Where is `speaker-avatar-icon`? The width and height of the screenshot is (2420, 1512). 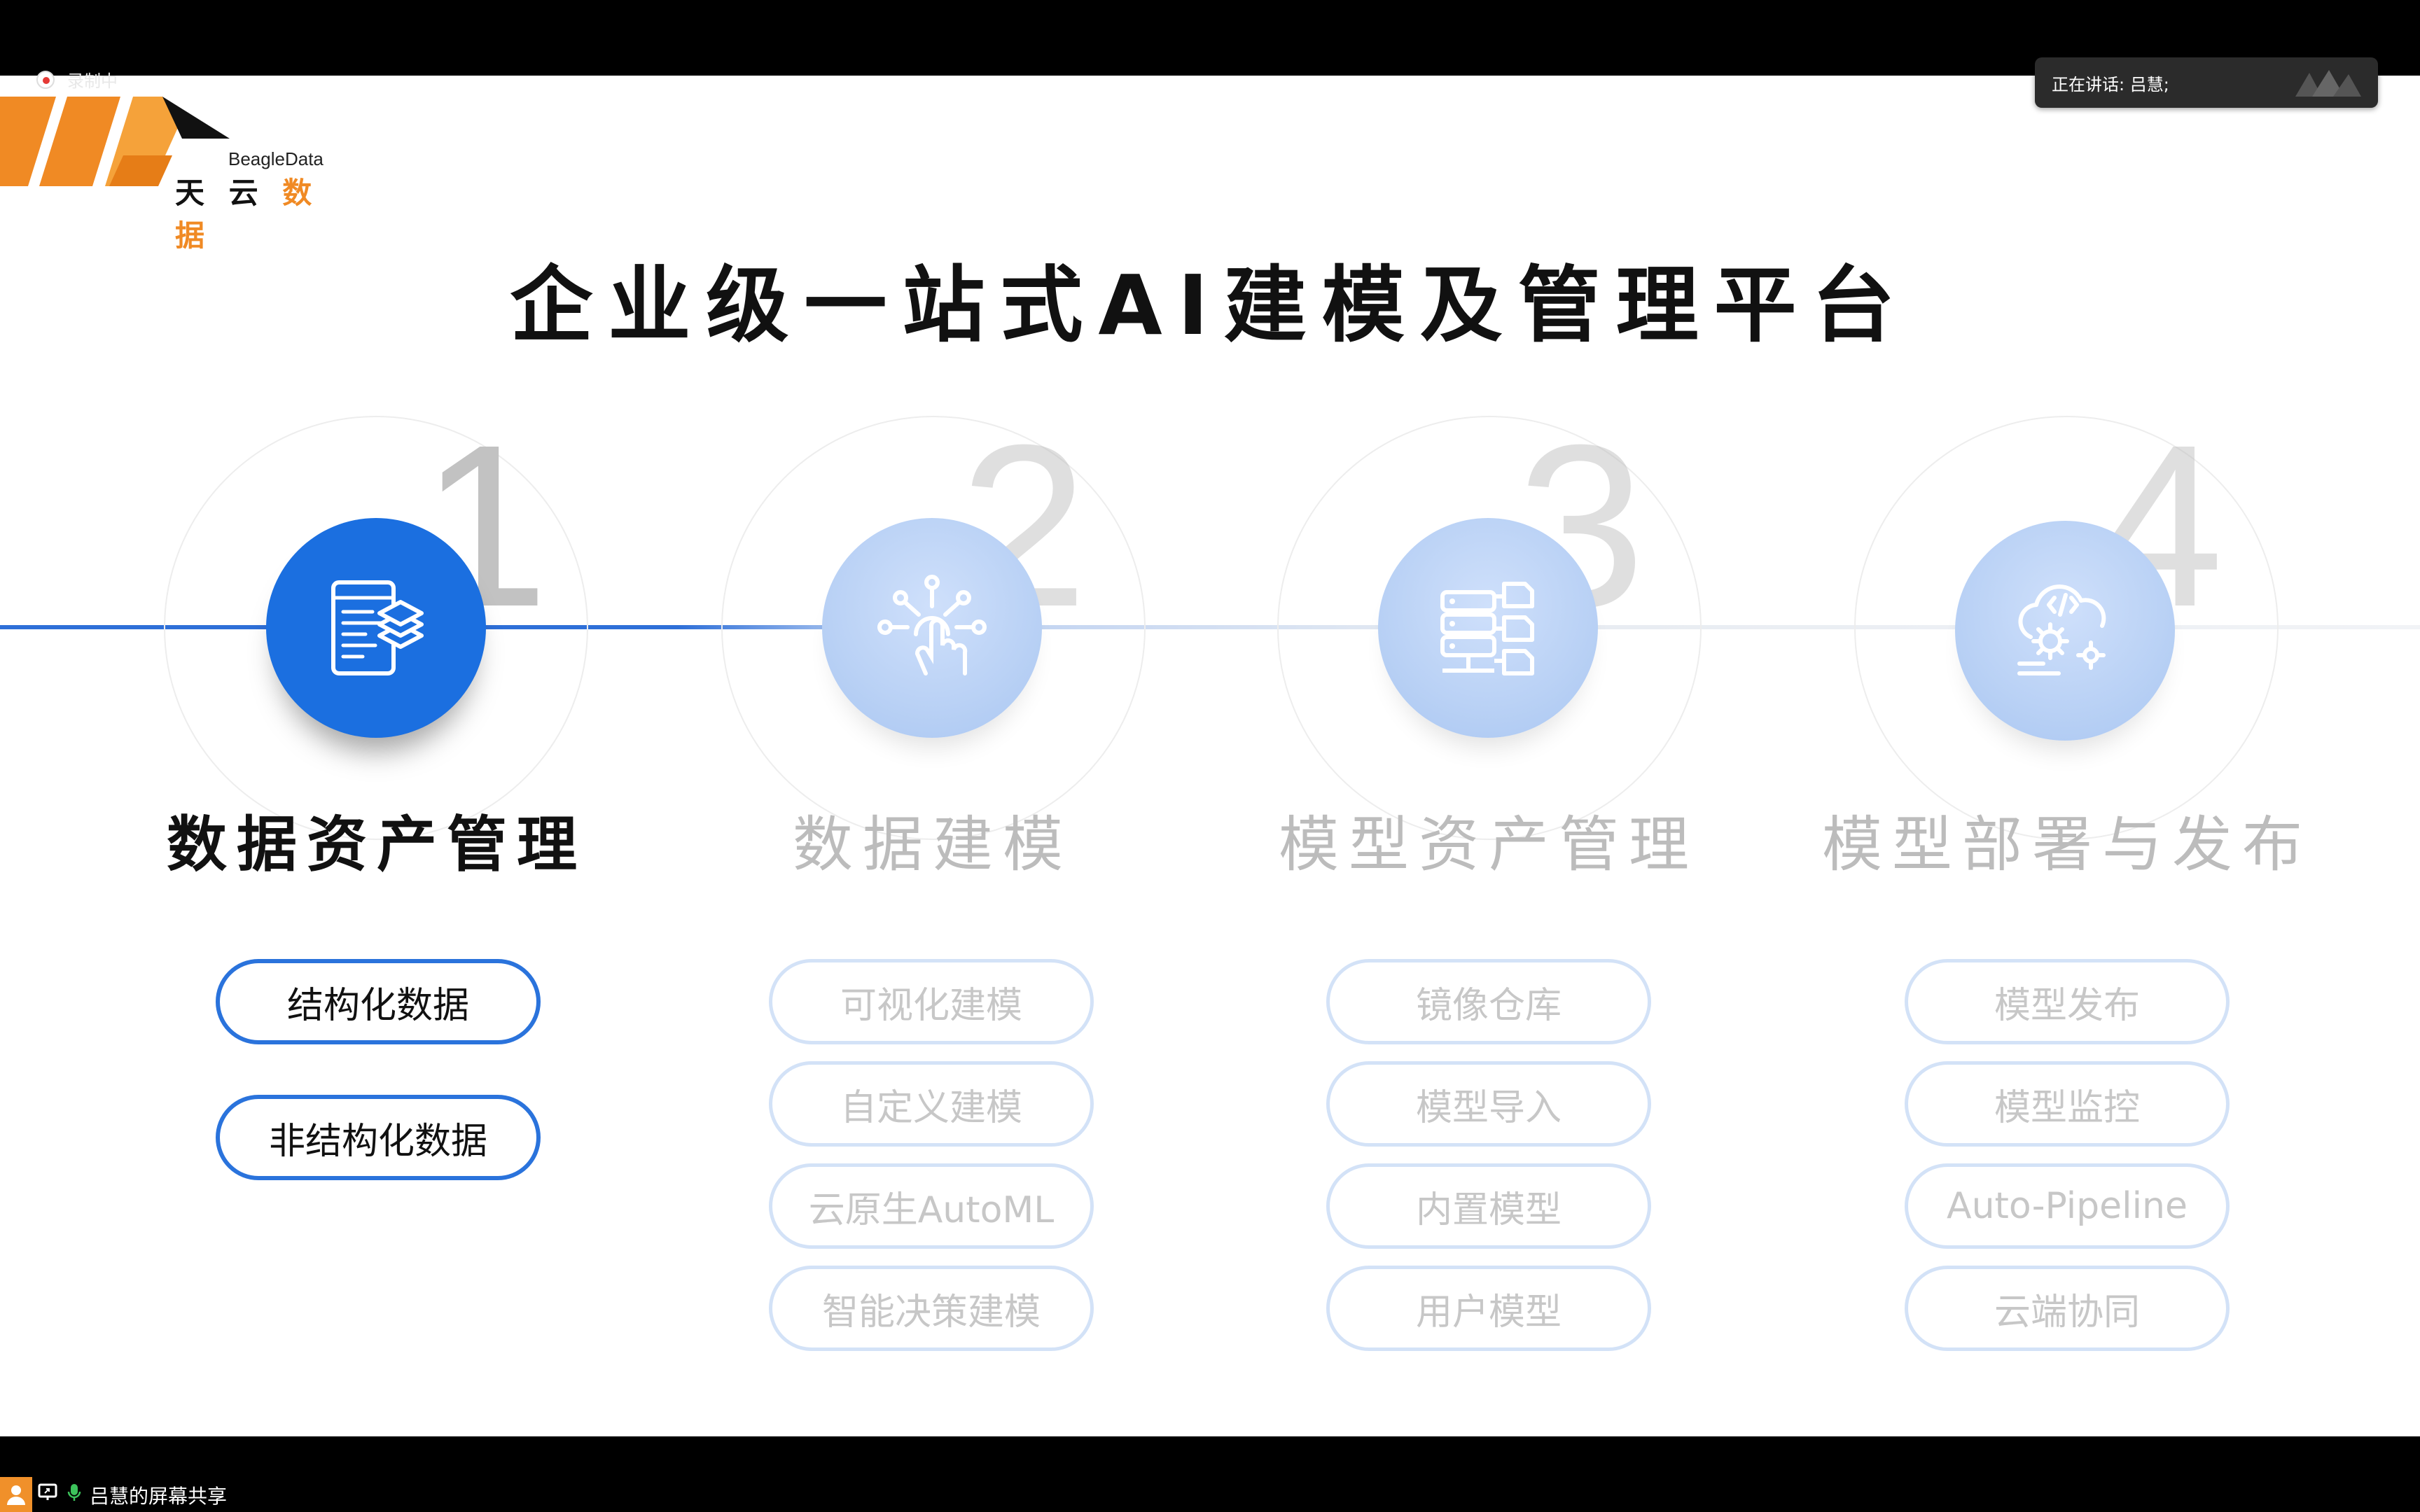 speaker-avatar-icon is located at coordinates (2328, 83).